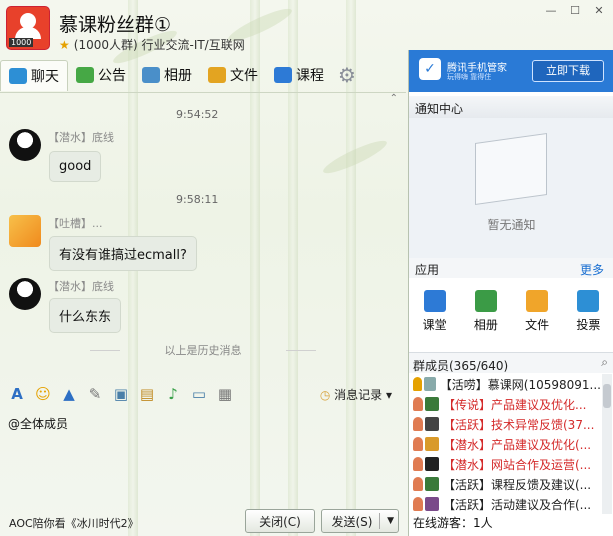 This screenshot has height=536, width=613. Describe the element at coordinates (95, 394) in the screenshot. I see `doodle-icon: ✎` at that location.